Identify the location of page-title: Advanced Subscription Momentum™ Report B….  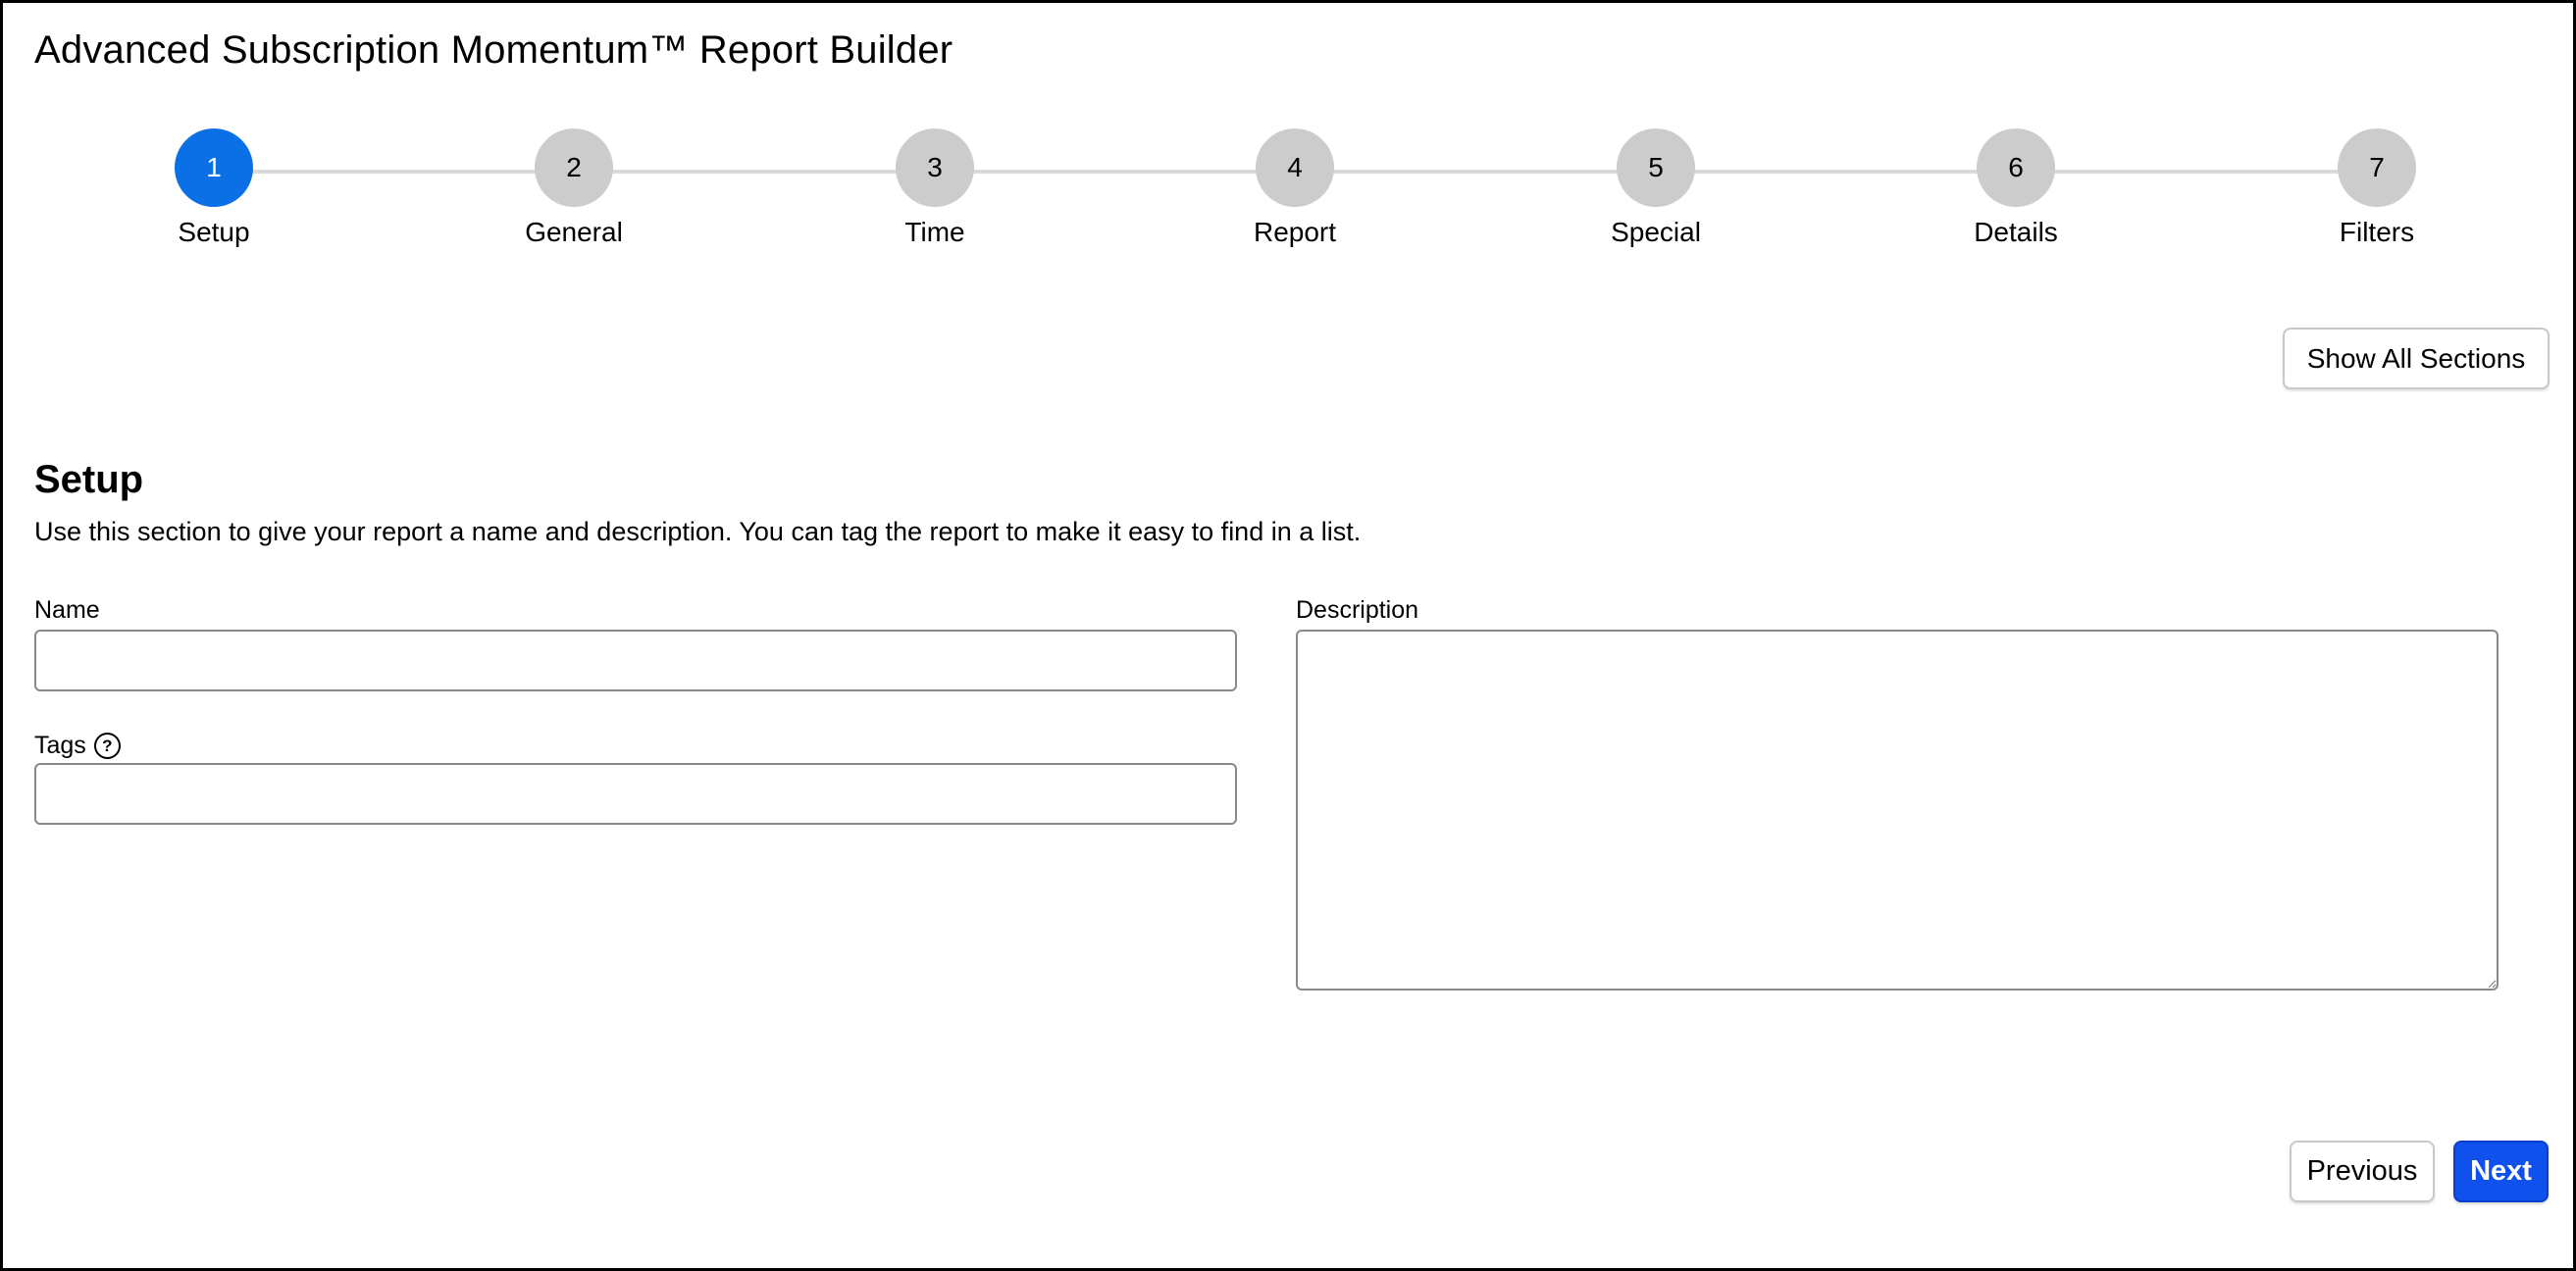
(493, 50).